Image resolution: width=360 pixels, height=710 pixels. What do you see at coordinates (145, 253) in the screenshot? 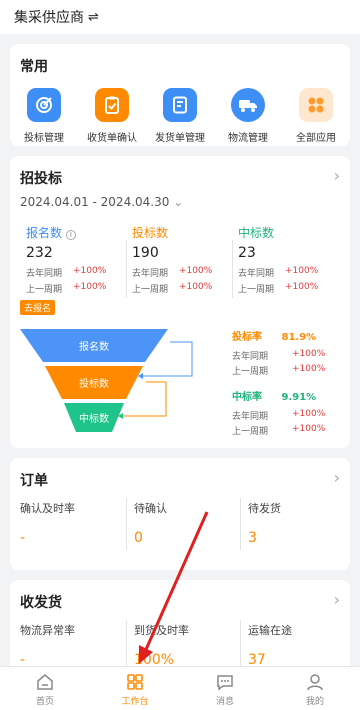
I see `stat-value: 190` at bounding box center [145, 253].